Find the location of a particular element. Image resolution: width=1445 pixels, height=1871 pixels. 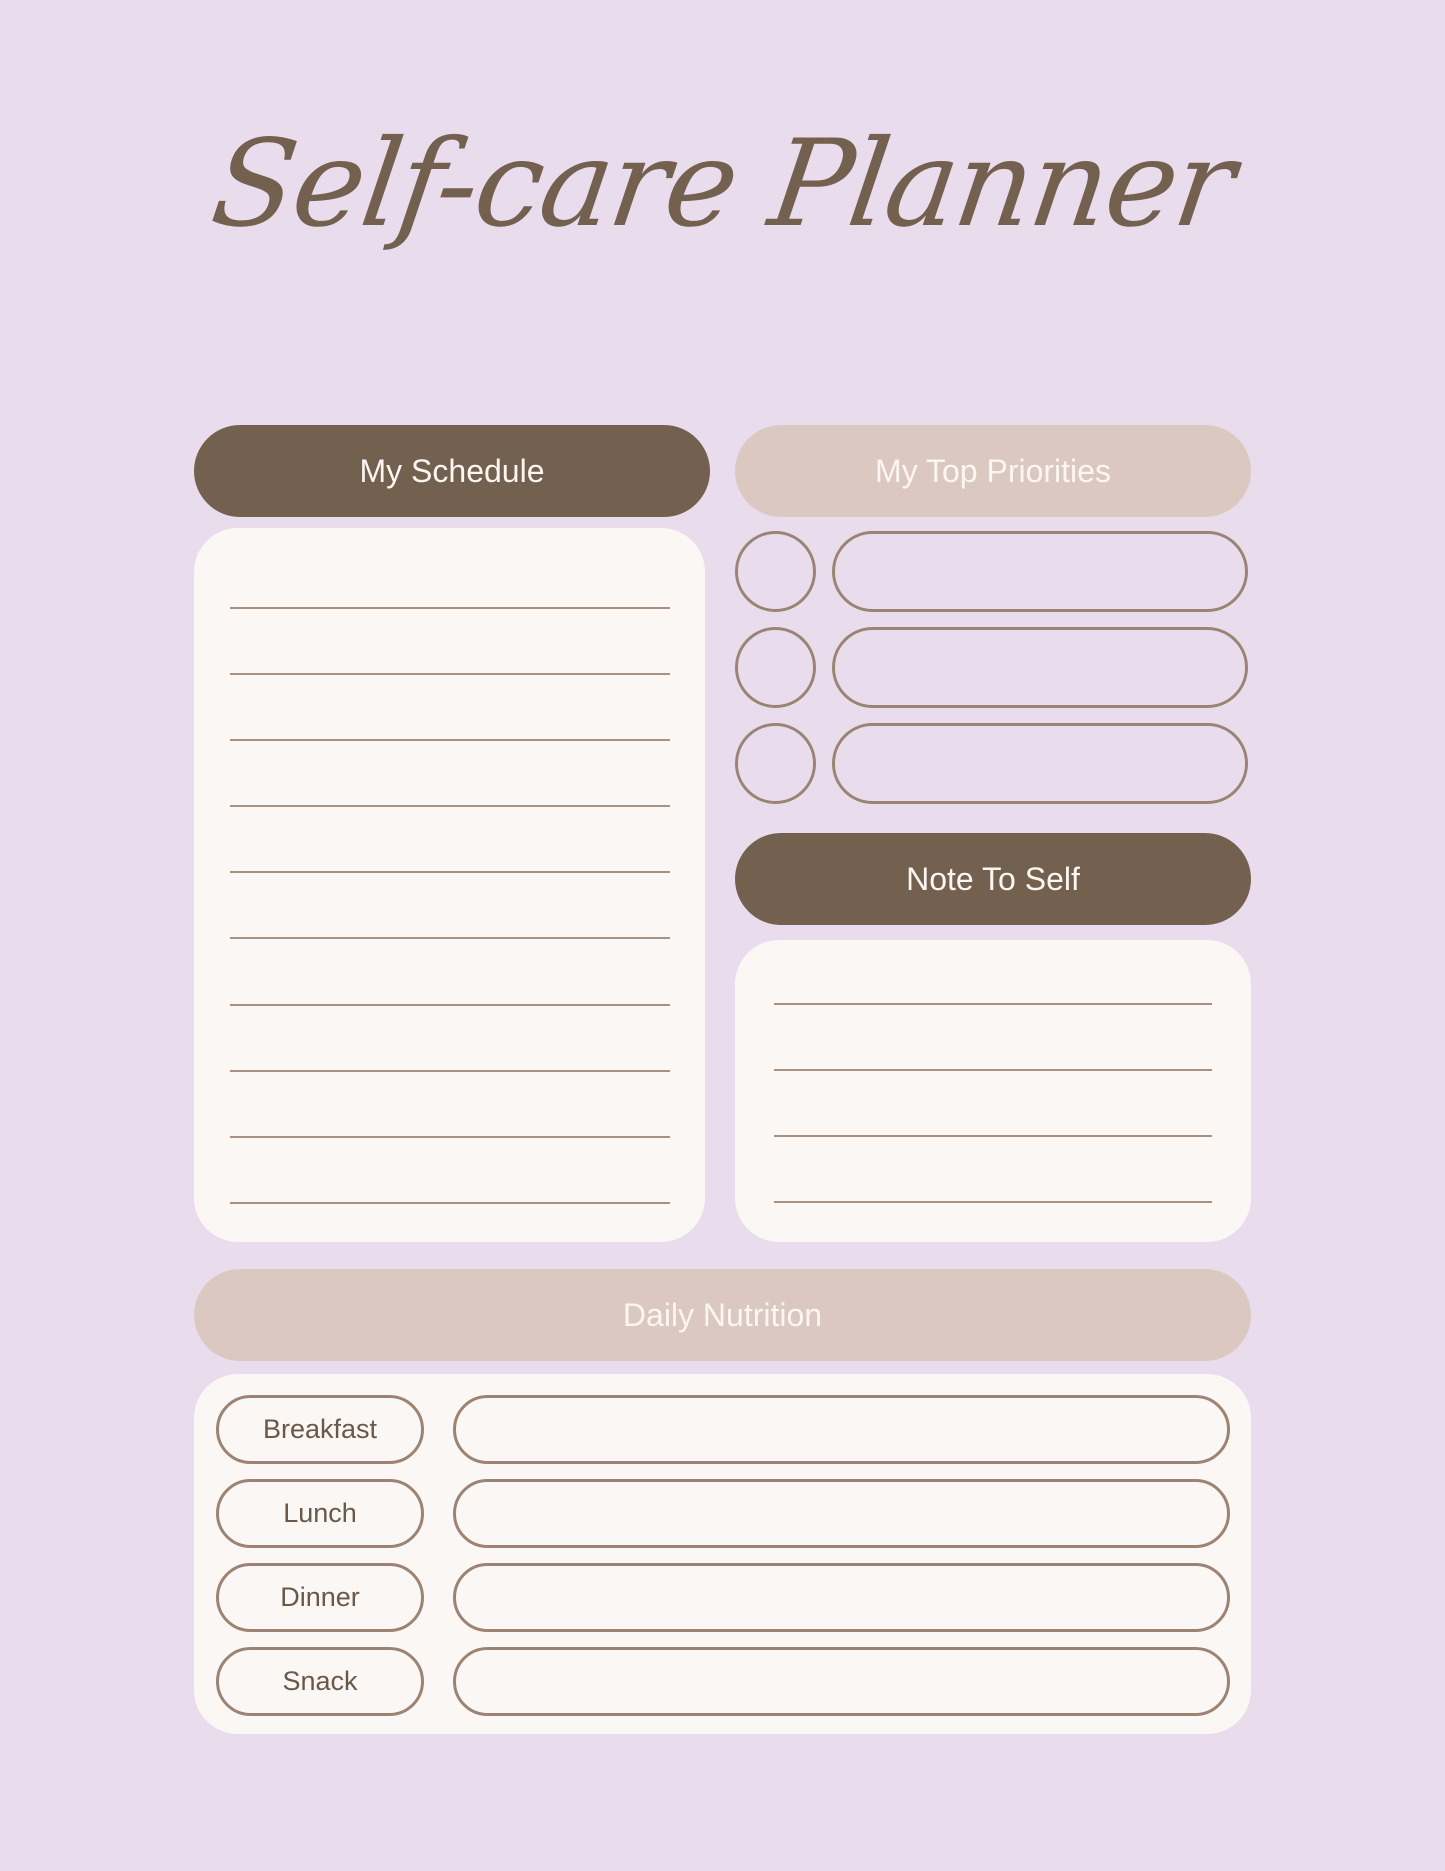

meal-label-breakfast: Breakfast is located at coordinates (320, 1429).